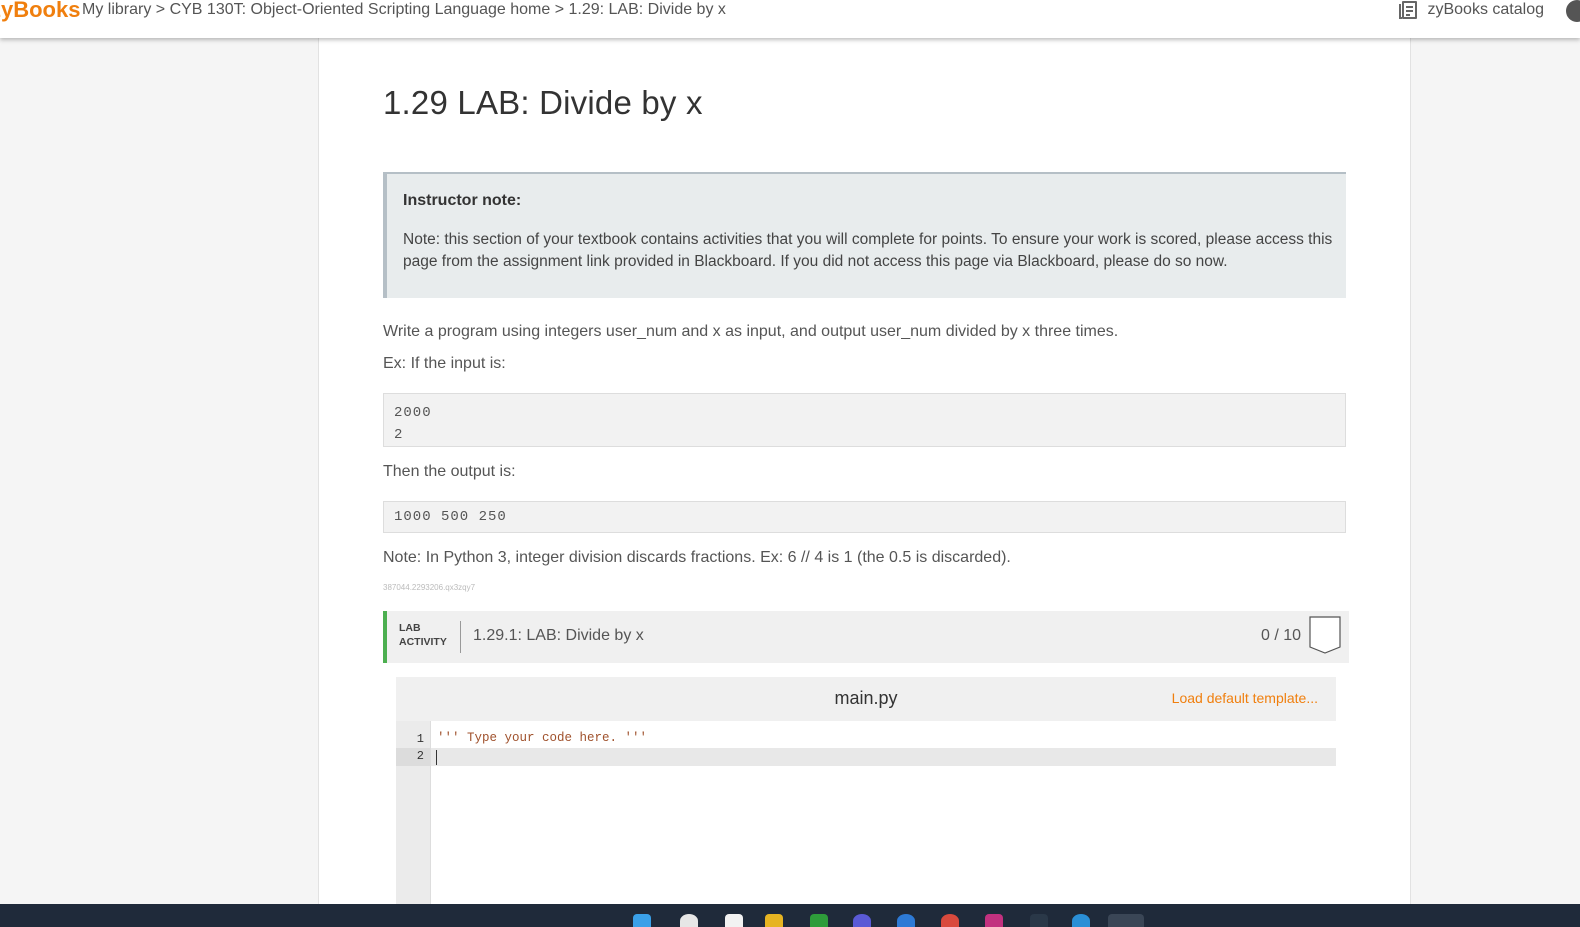  I want to click on lab-score: 0 / 10, so click(1280, 635).